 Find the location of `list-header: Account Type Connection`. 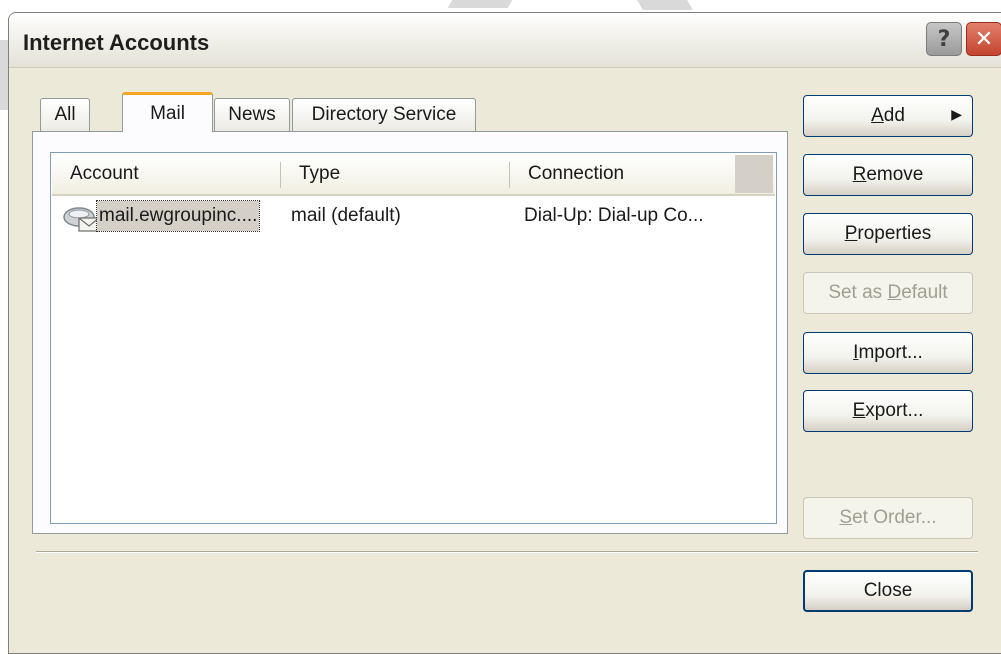

list-header: Account Type Connection is located at coordinates (413, 175).